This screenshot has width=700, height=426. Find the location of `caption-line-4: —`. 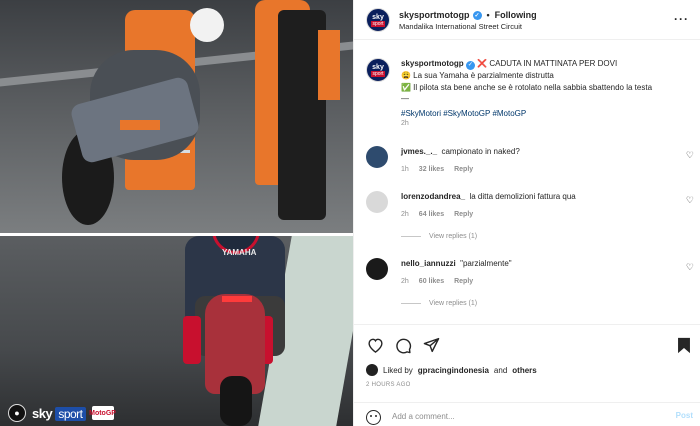

caption-line-4: — is located at coordinates (405, 99).